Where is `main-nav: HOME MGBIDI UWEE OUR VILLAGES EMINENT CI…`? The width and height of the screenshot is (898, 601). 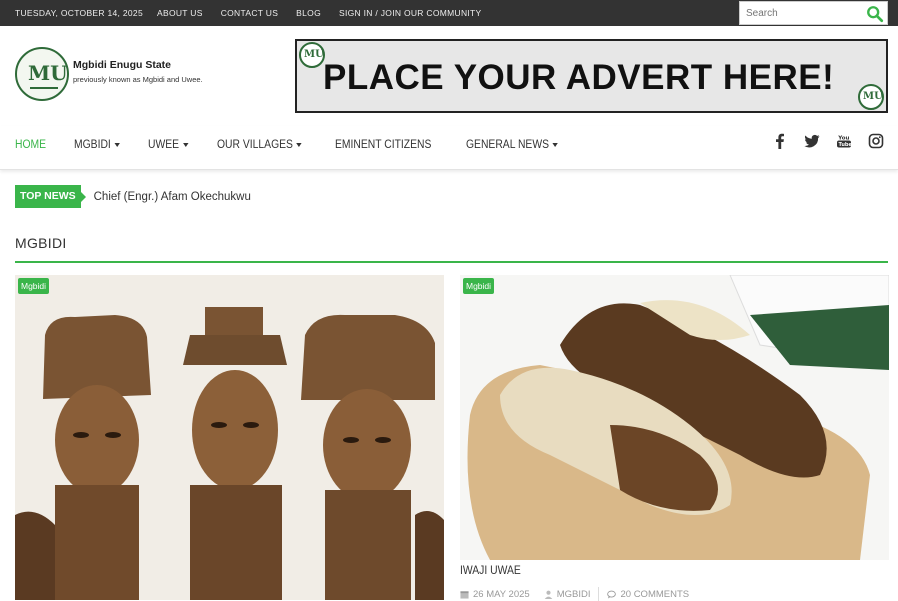 main-nav: HOME MGBIDI UWEE OUR VILLAGES EMINENT CI… is located at coordinates (449, 148).